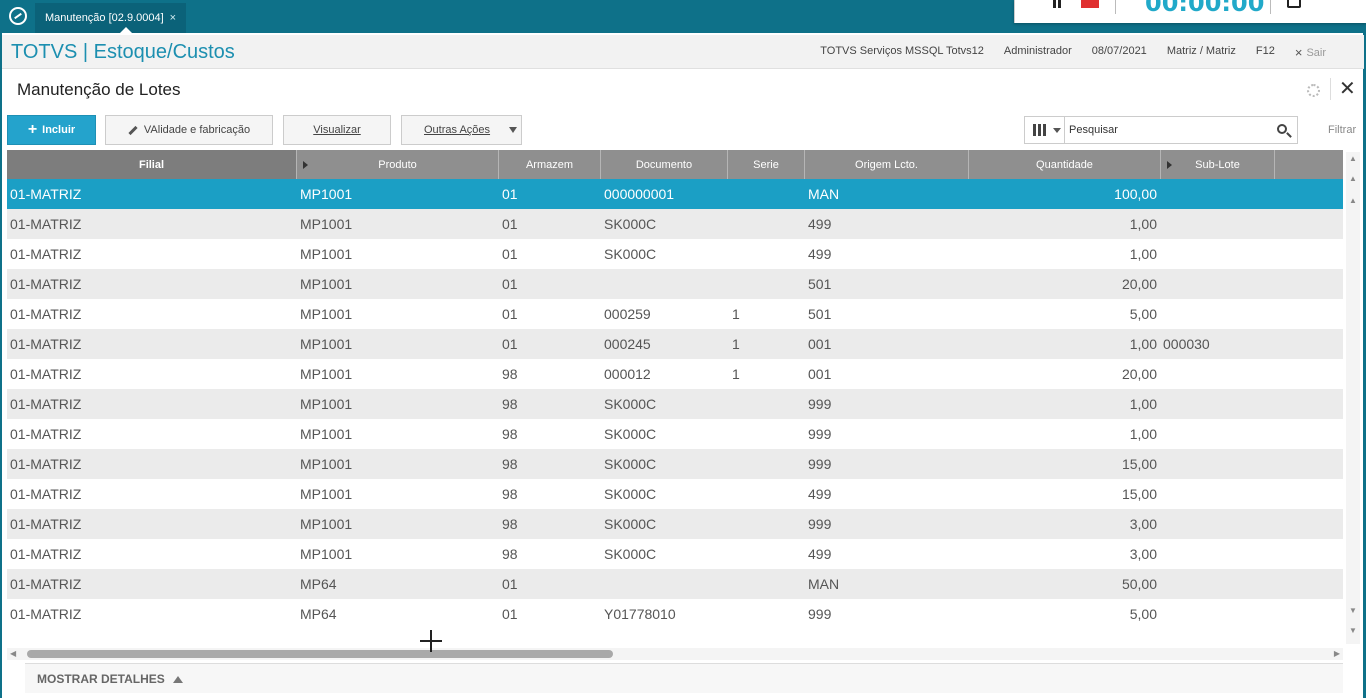 The height and width of the screenshot is (698, 1366). I want to click on cell-produto: MP64, so click(318, 614).